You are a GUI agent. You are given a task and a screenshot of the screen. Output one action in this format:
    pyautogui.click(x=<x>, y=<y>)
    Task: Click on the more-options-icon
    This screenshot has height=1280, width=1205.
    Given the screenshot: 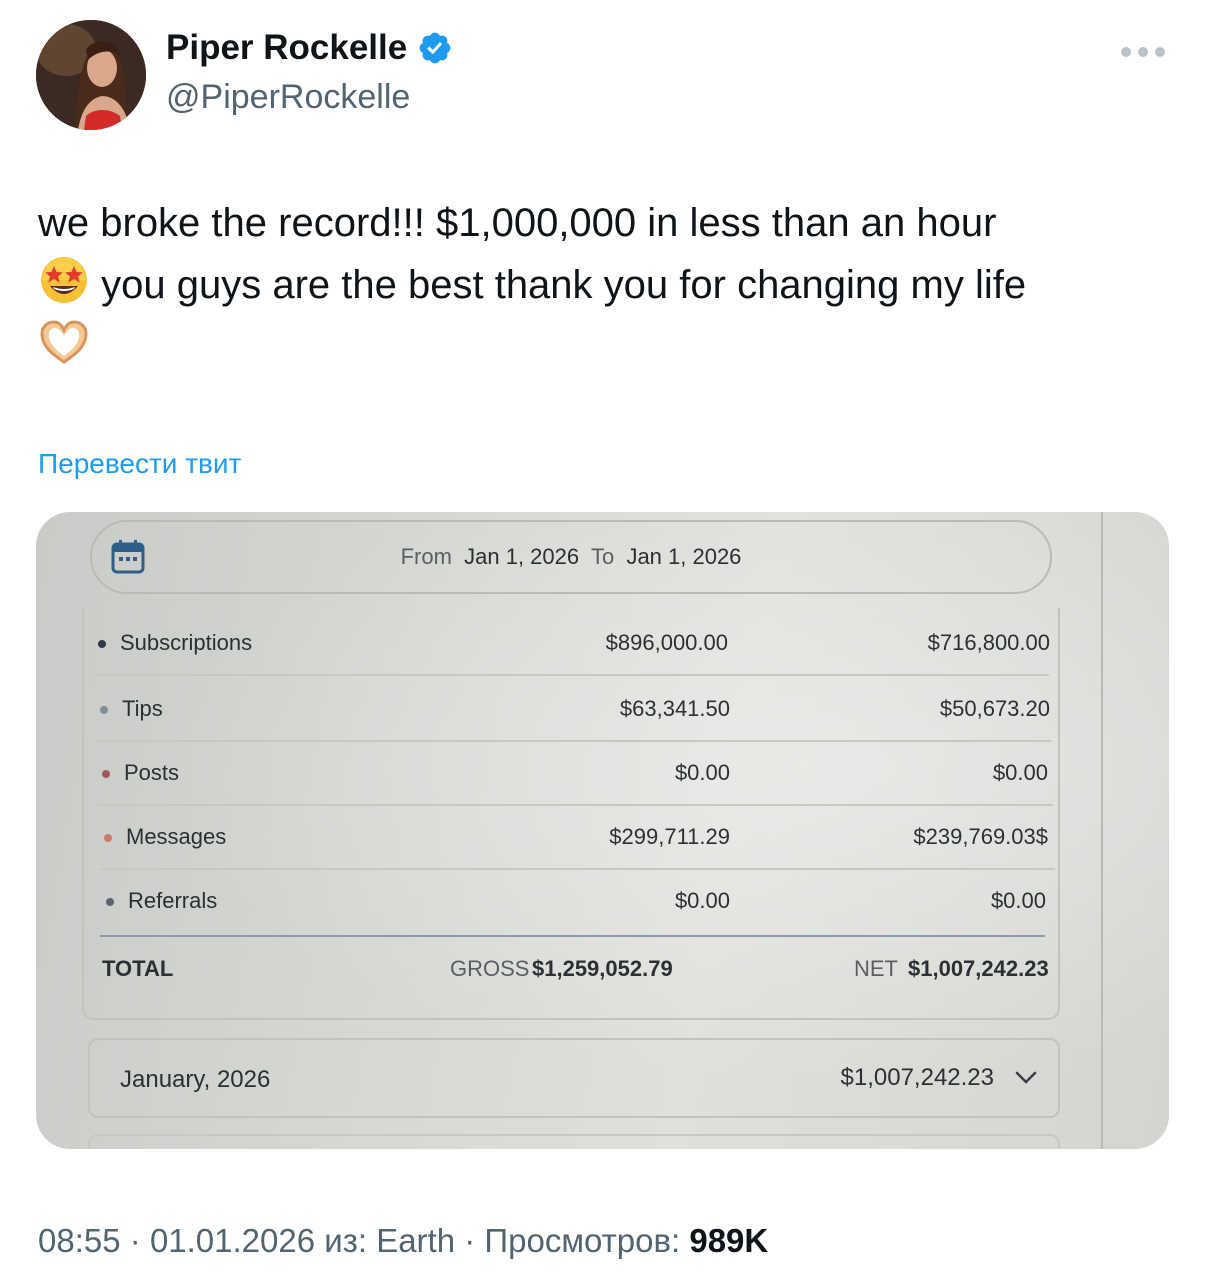 What is the action you would take?
    pyautogui.click(x=1143, y=52)
    